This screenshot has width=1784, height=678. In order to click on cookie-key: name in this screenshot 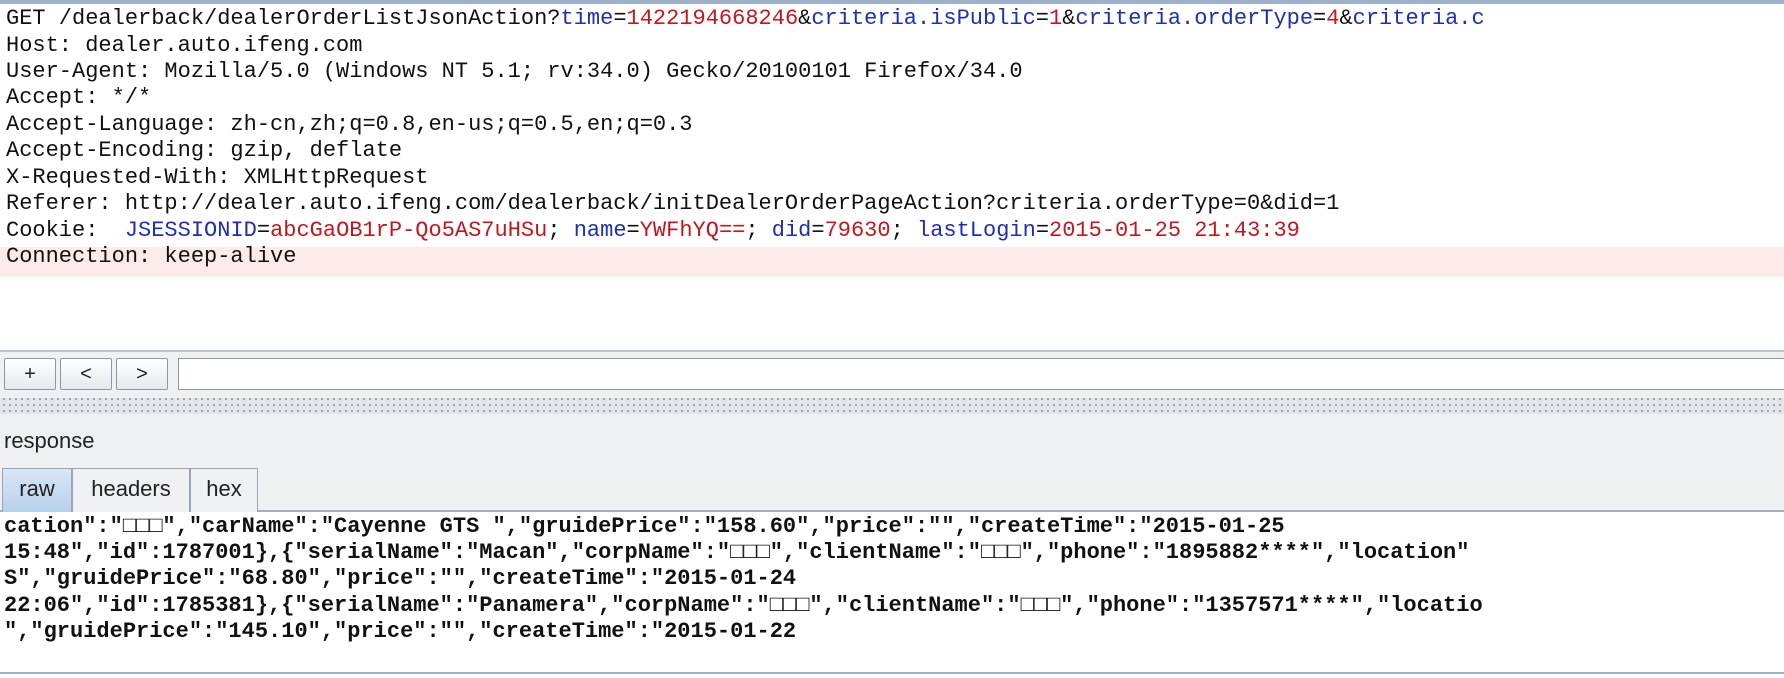, I will do `click(600, 230)`.